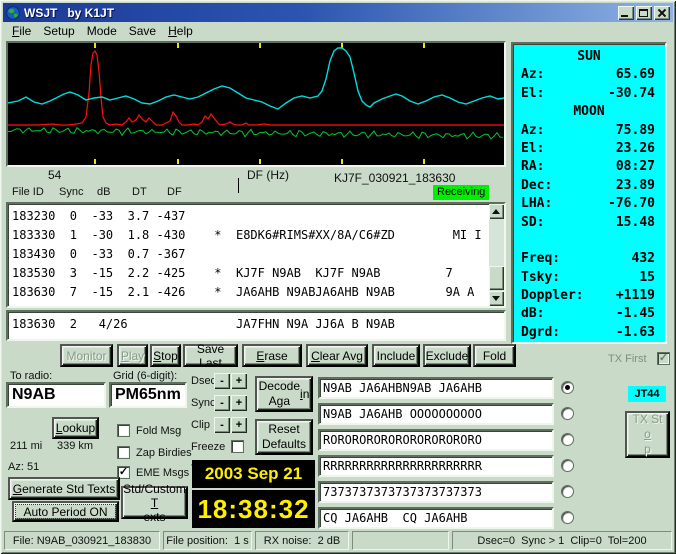  Describe the element at coordinates (60, 31) in the screenshot. I see `menu-setup: Setup` at that location.